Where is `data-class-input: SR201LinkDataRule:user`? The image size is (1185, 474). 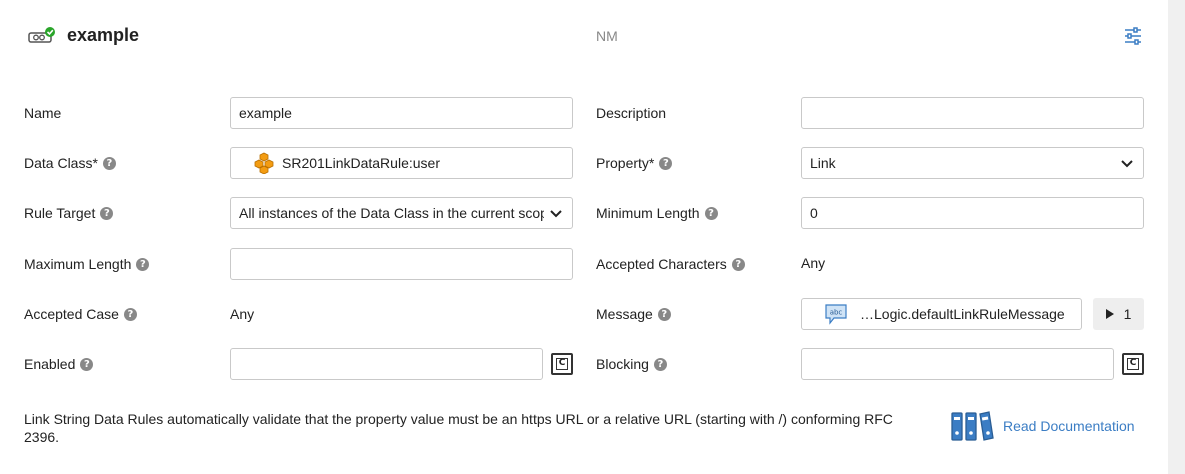 data-class-input: SR201LinkDataRule:user is located at coordinates (401, 163).